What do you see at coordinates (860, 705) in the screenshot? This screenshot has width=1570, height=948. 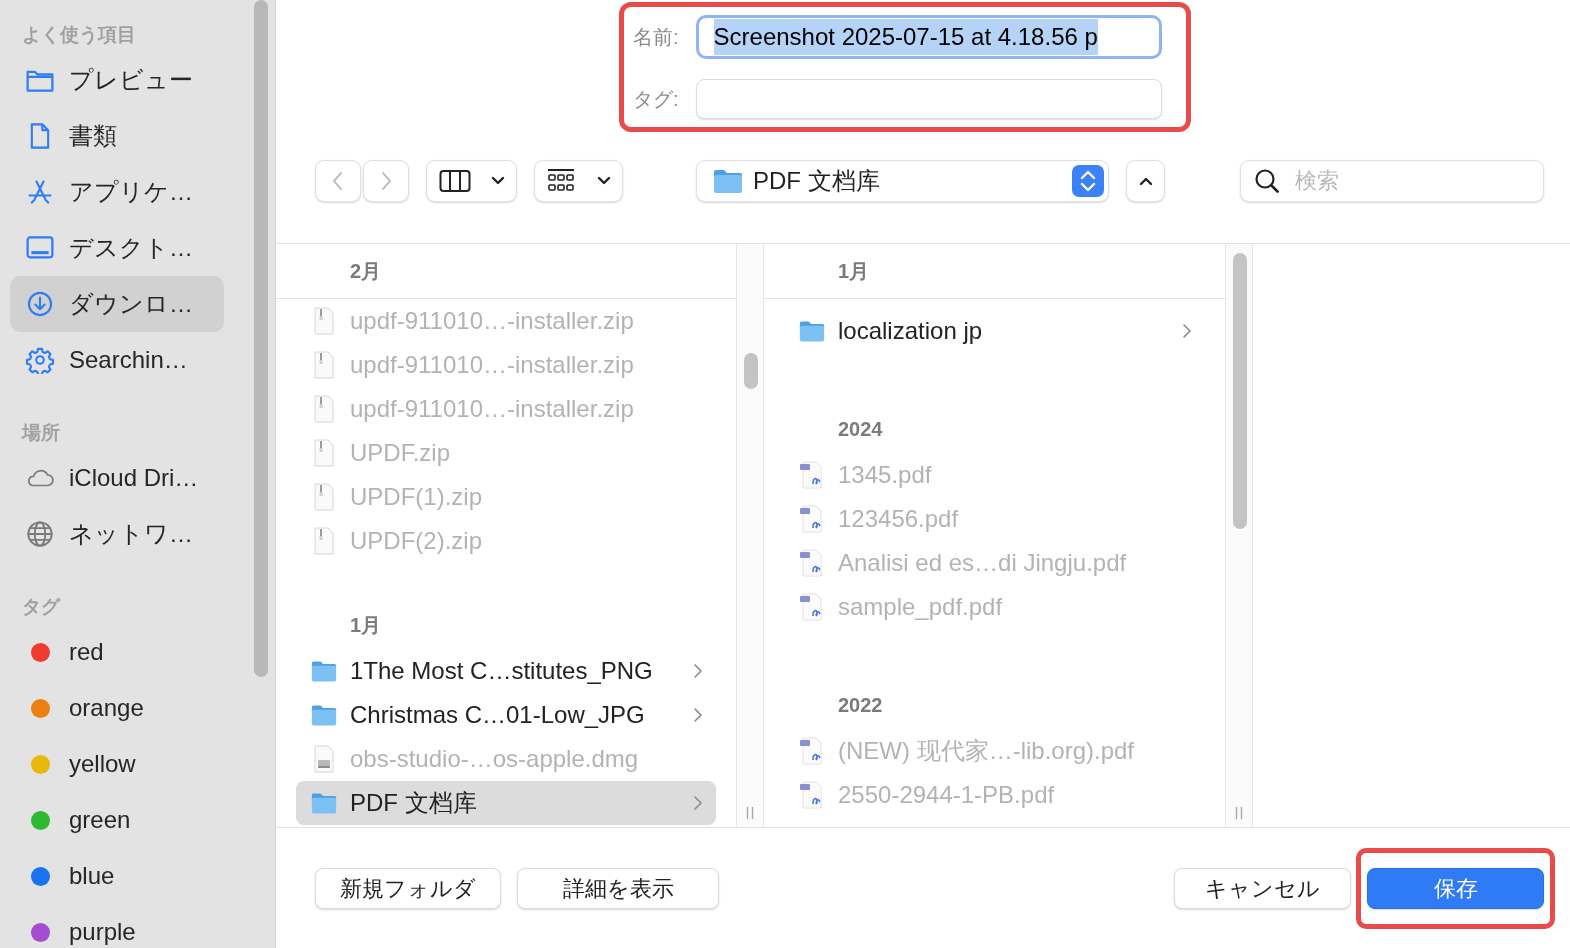 I see `group-heading: 2022` at bounding box center [860, 705].